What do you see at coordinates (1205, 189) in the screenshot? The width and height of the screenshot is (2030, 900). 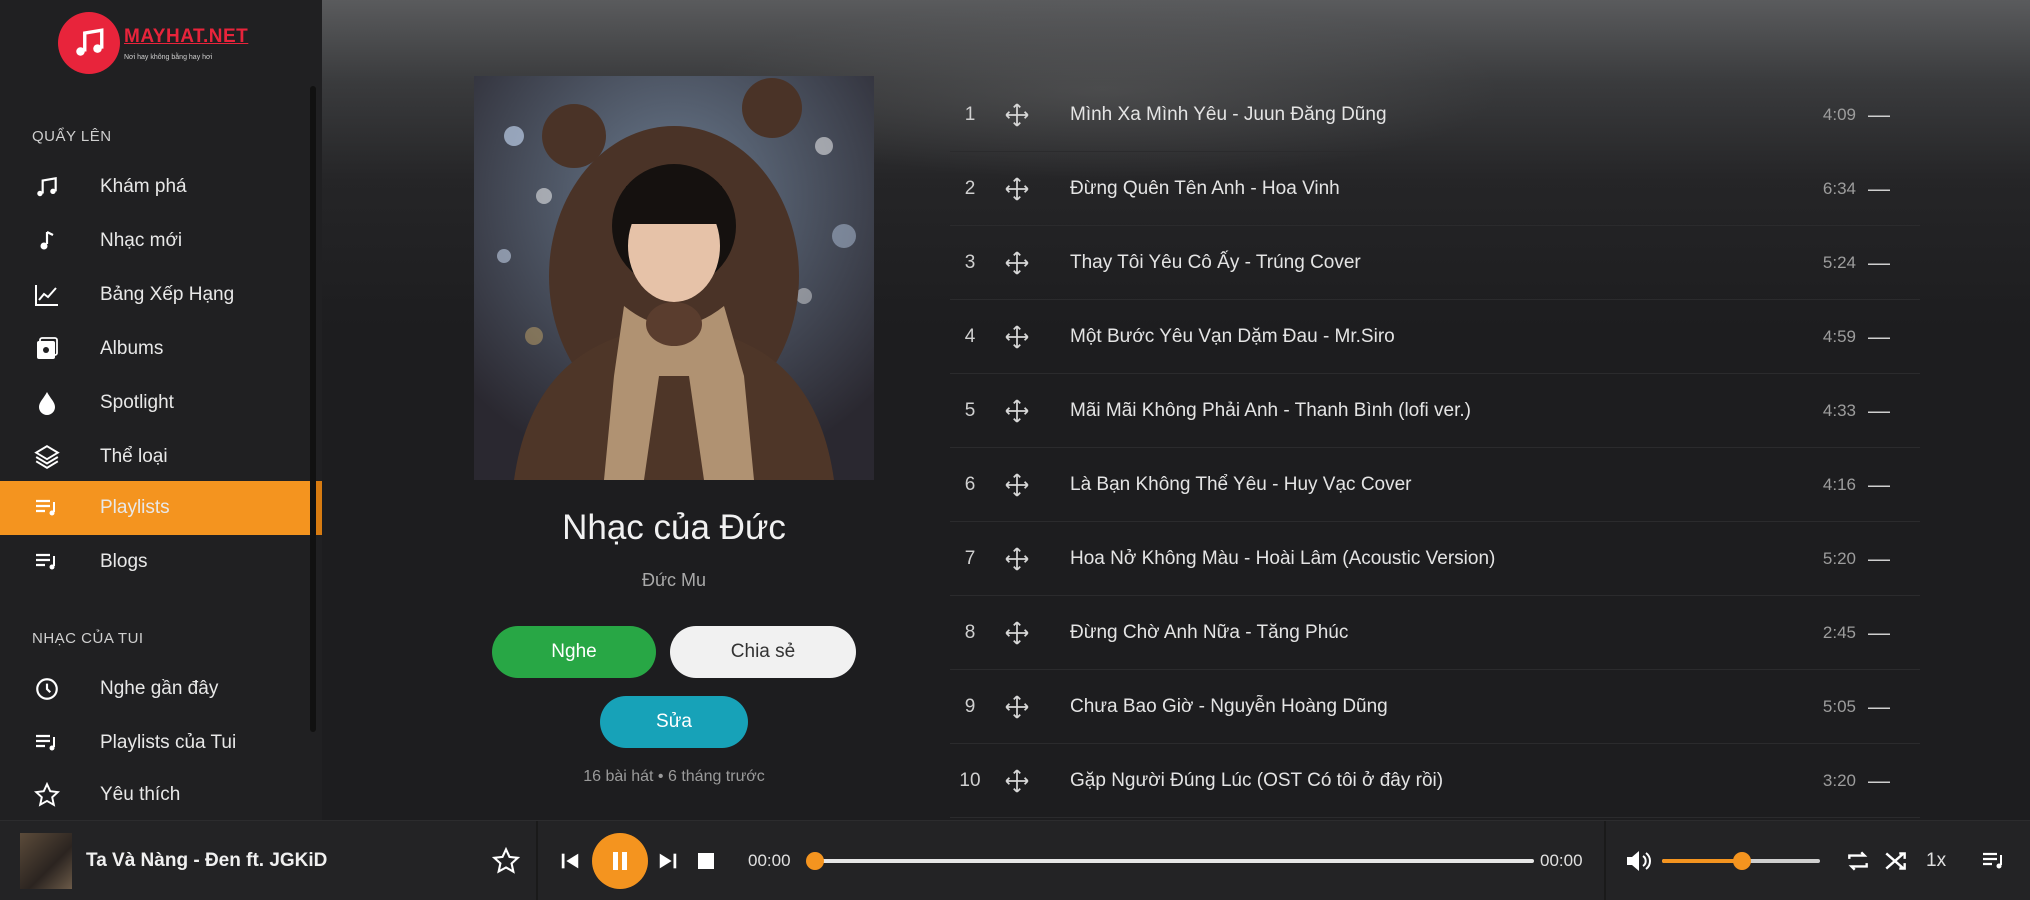 I see `track-title: Đừng Quên Tên Anh - Hoa Vinh` at bounding box center [1205, 189].